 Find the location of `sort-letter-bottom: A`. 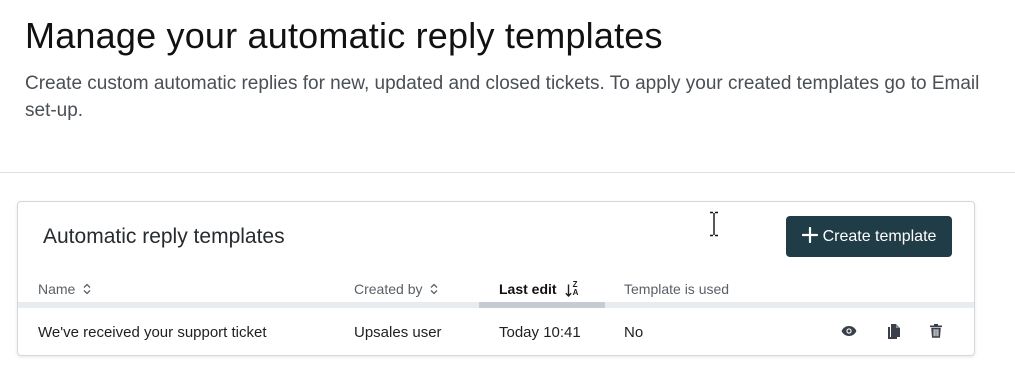

sort-letter-bottom: A is located at coordinates (575, 292).